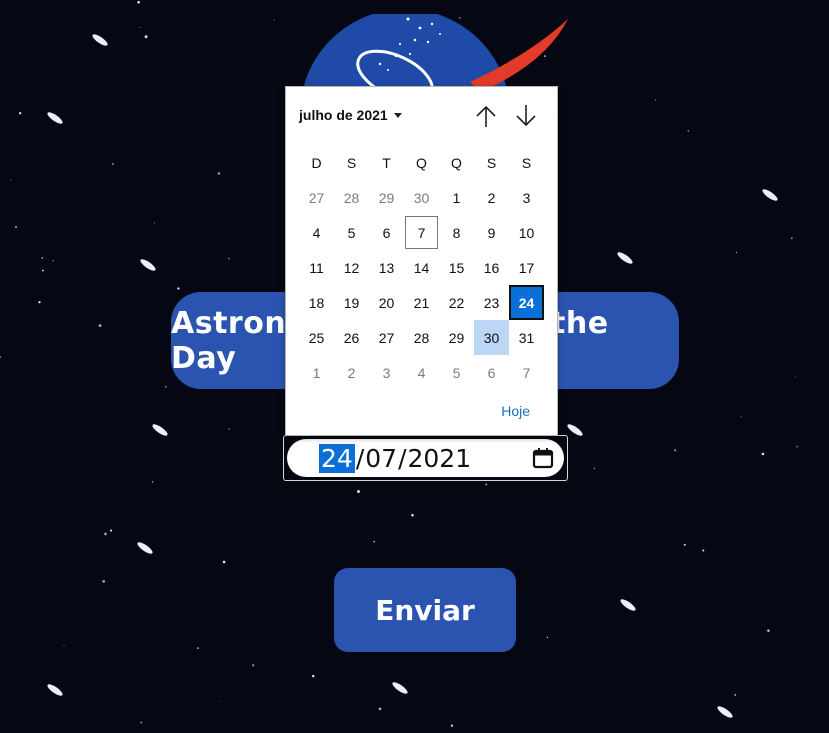 This screenshot has width=829, height=733. What do you see at coordinates (543, 458) in the screenshot?
I see `calendar-icon` at bounding box center [543, 458].